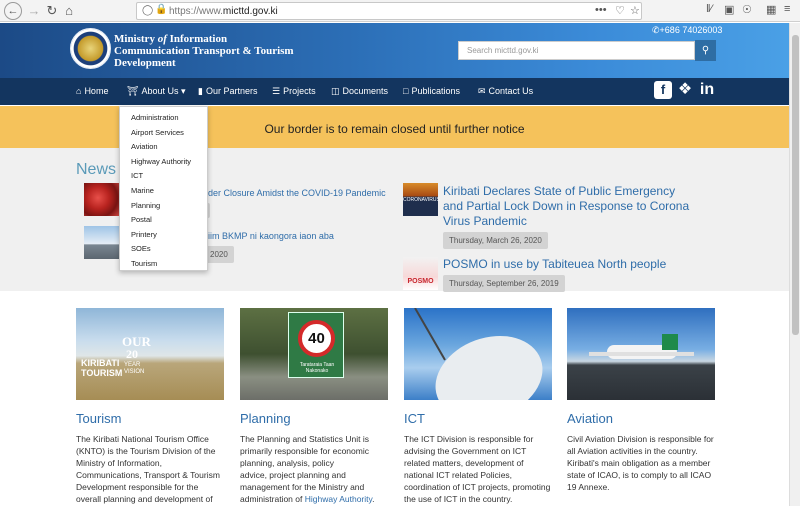 Image resolution: width=800 pixels, height=506 pixels. Describe the element at coordinates (163, 133) in the screenshot. I see `dropdown-item-airport-services: Airport Services` at that location.